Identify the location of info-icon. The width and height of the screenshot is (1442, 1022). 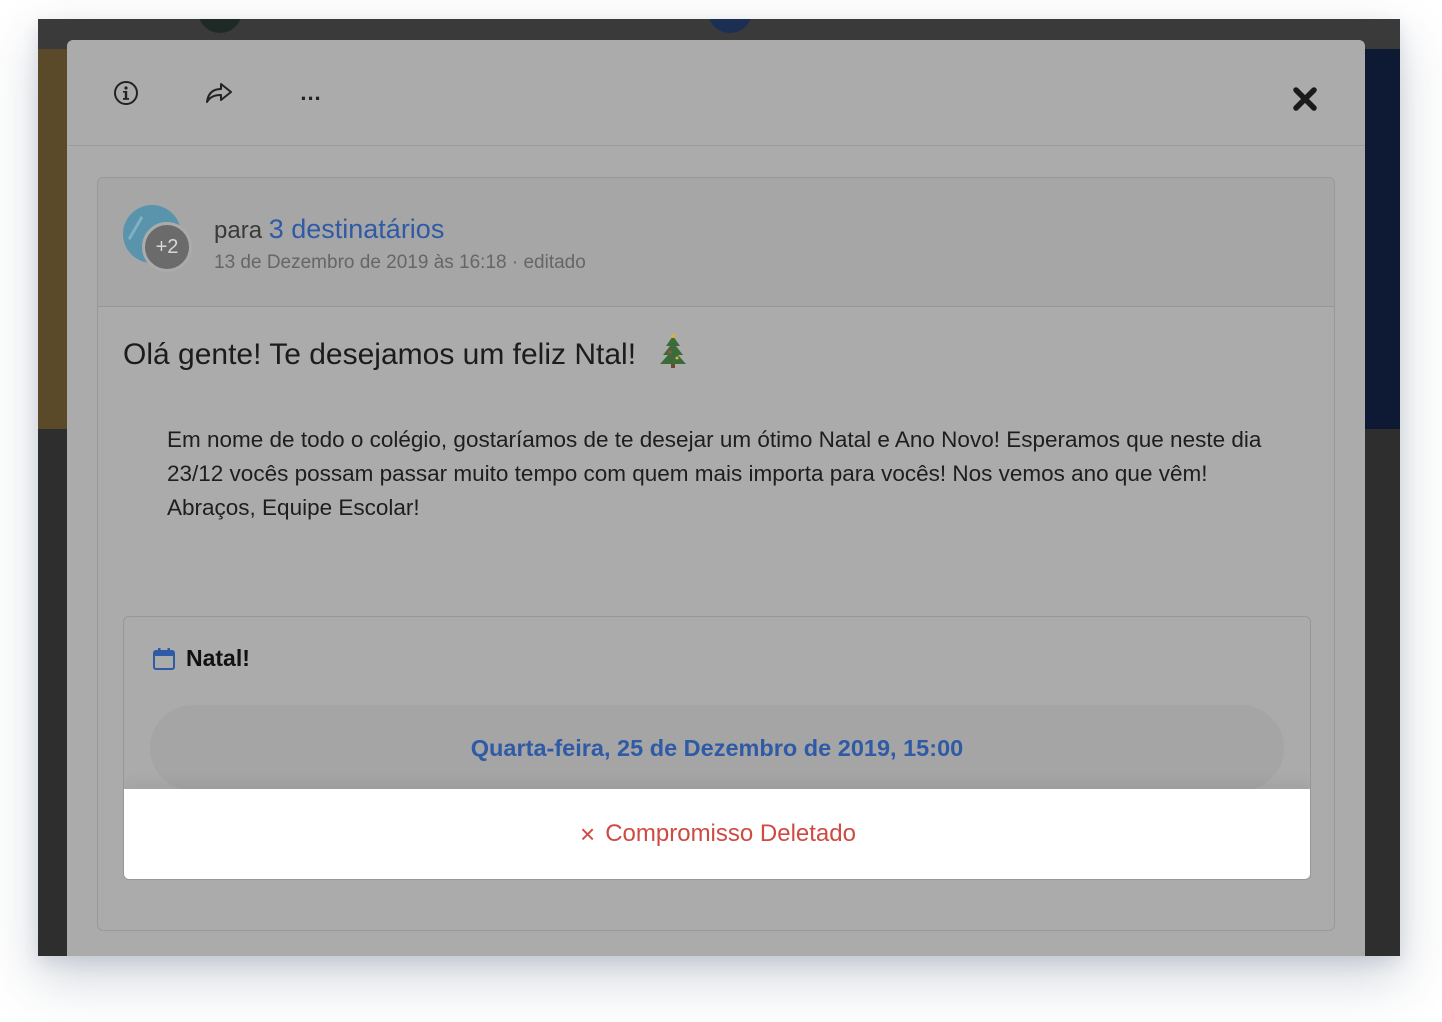
(126, 93).